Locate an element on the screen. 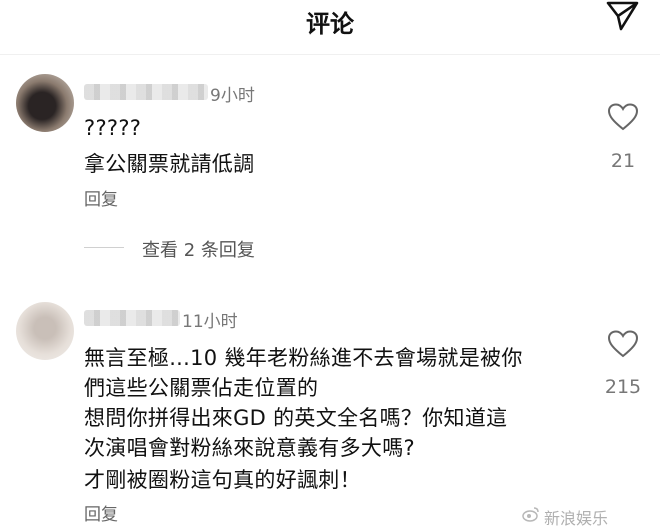 The width and height of the screenshot is (660, 531). divider-line is located at coordinates (104, 247).